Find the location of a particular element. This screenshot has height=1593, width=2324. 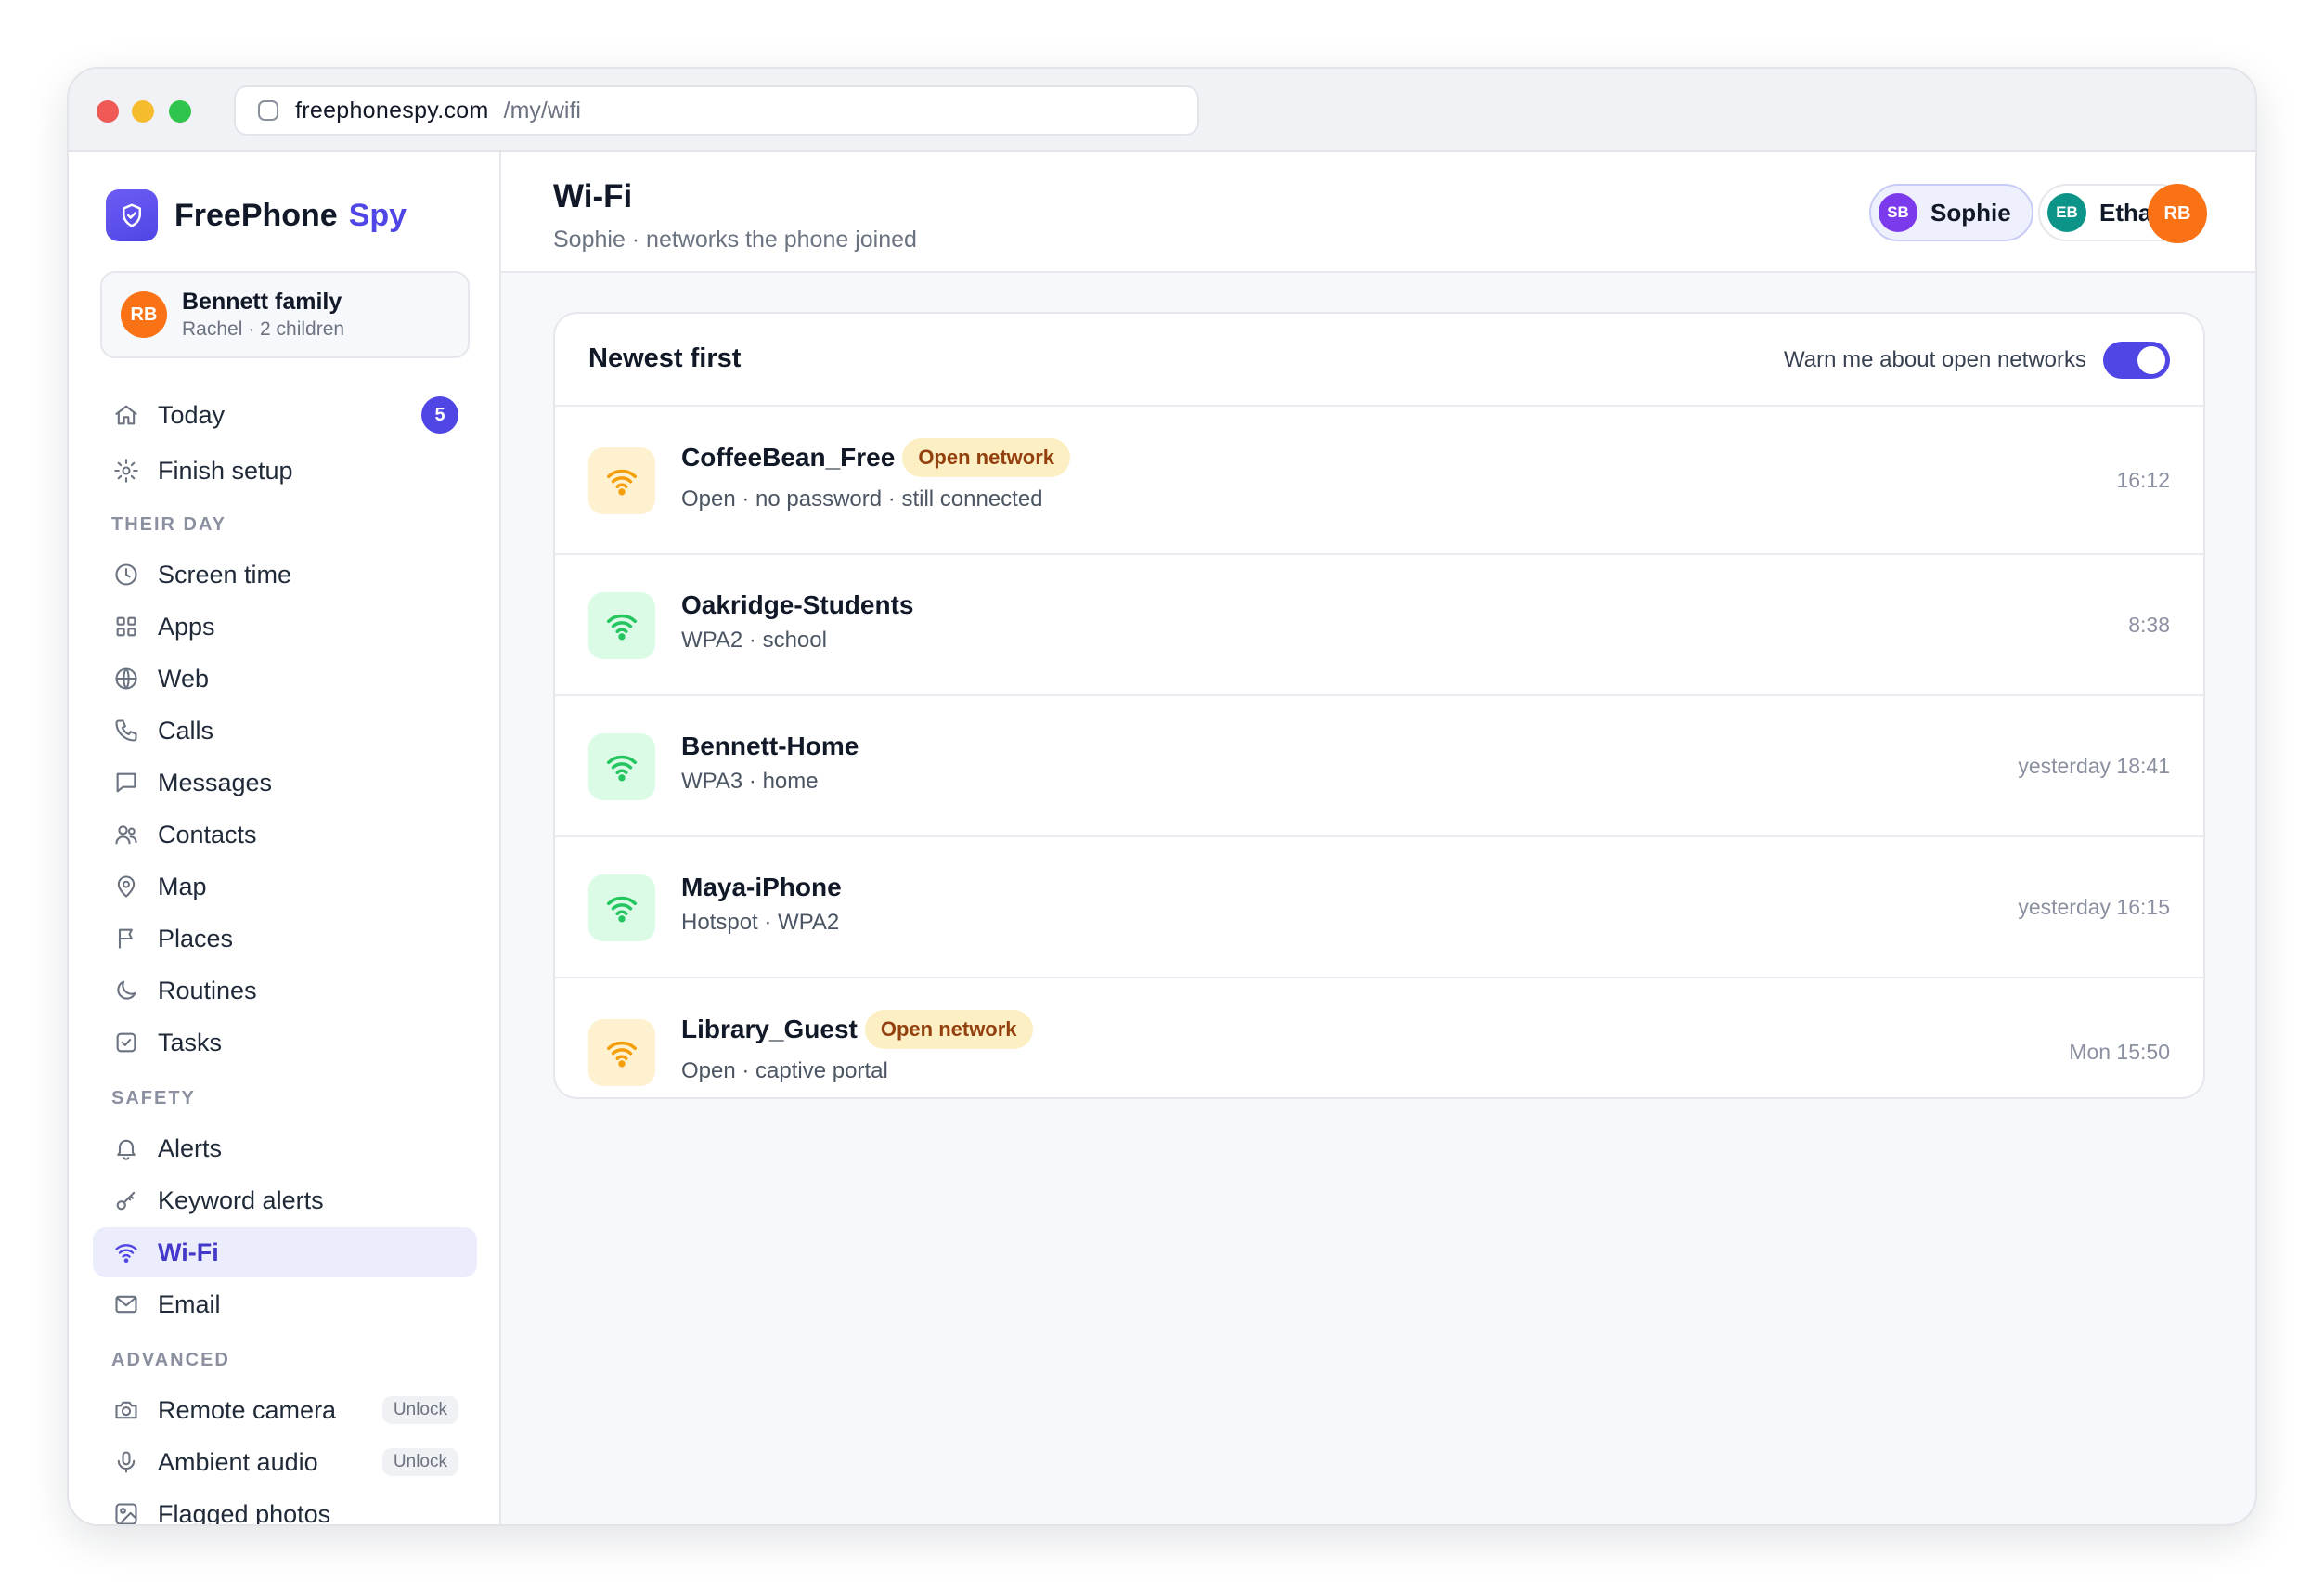

sidebar-item-ambient-audio: Ambient audio Unlock is located at coordinates (285, 1462).